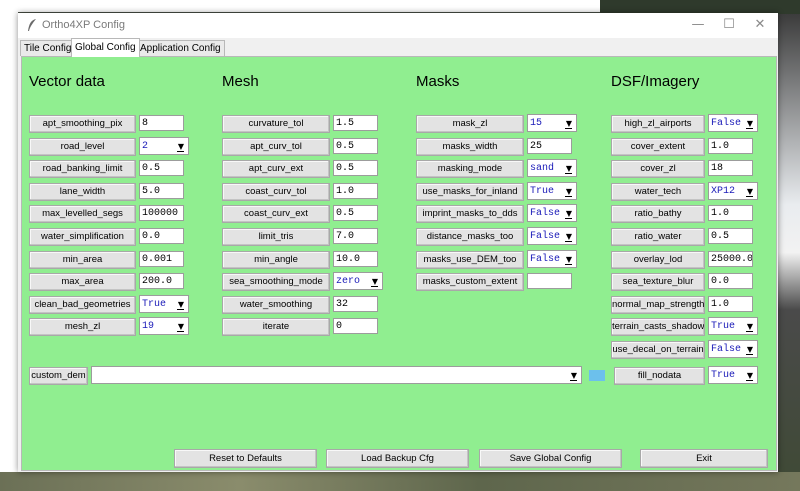 This screenshot has width=800, height=491. What do you see at coordinates (658, 192) in the screenshot?
I see `water-tech-button: water_tech` at bounding box center [658, 192].